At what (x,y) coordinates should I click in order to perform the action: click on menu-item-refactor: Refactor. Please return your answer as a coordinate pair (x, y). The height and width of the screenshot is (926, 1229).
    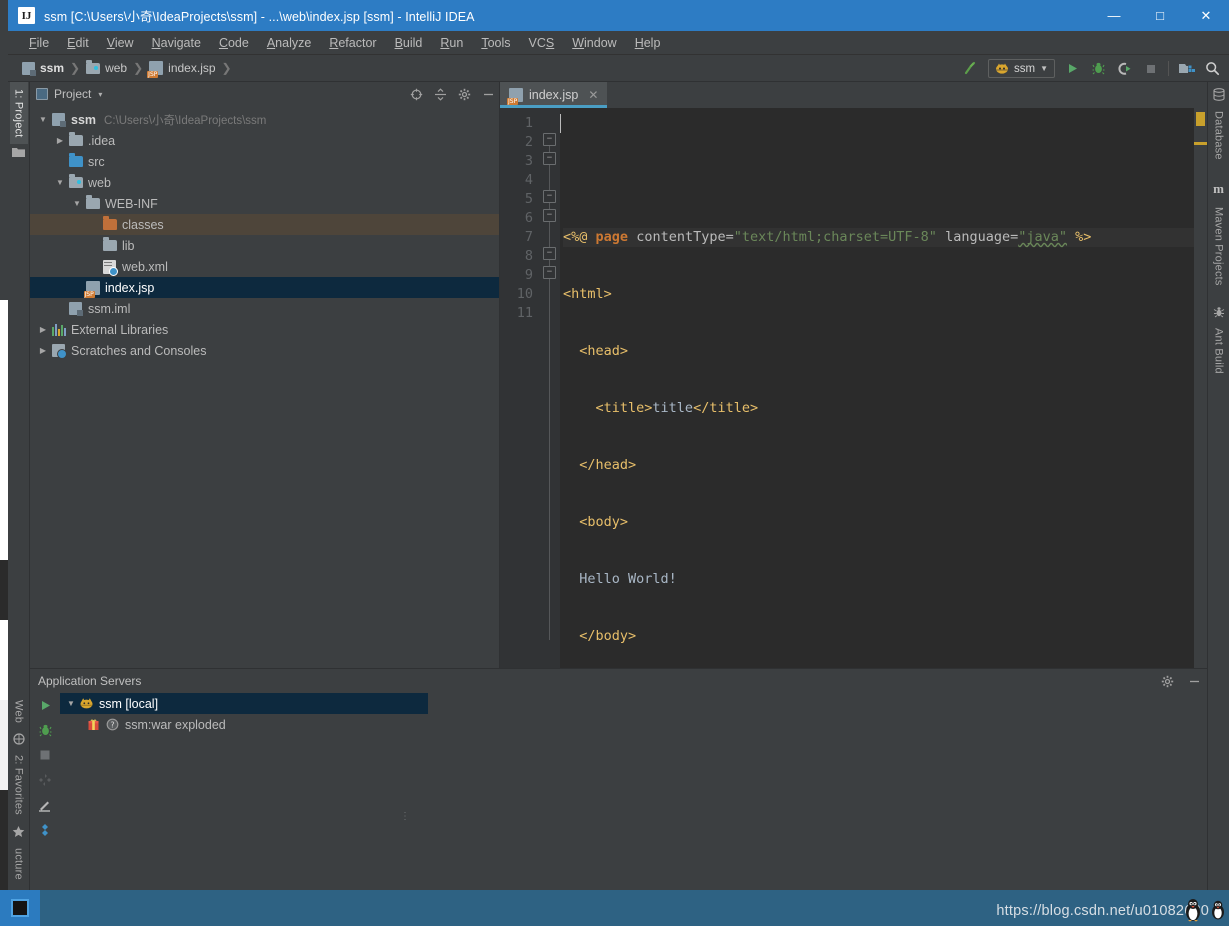
    Looking at the image, I should click on (352, 43).